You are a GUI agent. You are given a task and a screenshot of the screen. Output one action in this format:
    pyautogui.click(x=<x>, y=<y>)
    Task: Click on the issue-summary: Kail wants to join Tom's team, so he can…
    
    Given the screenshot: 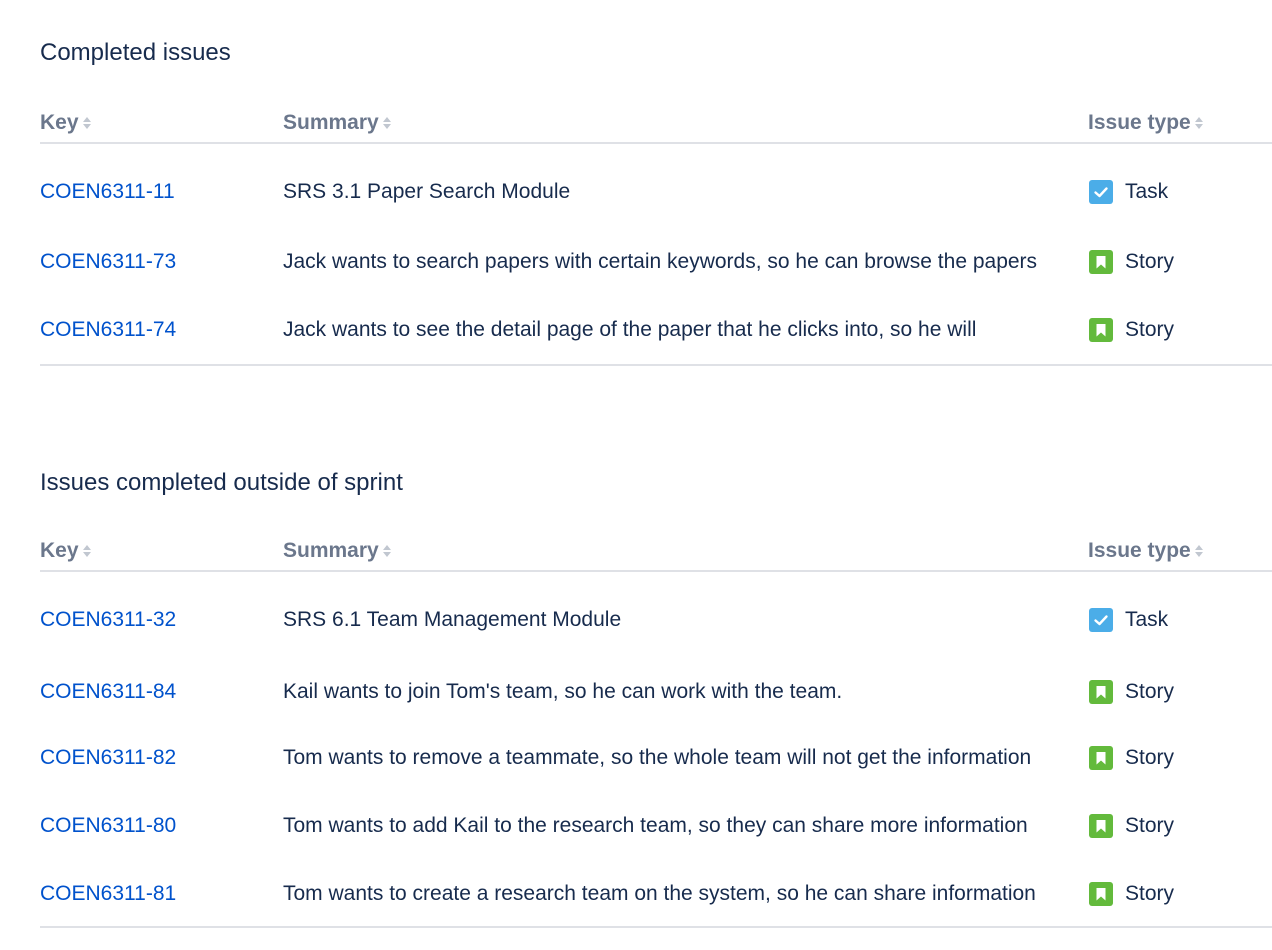 What is the action you would take?
    pyautogui.click(x=563, y=691)
    